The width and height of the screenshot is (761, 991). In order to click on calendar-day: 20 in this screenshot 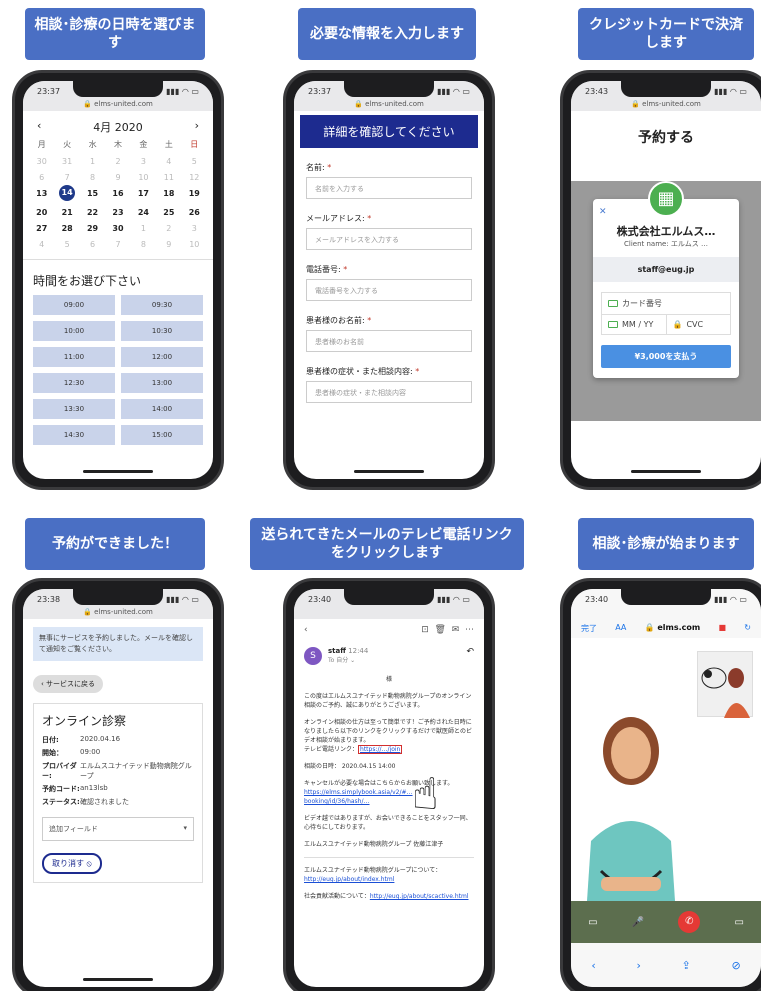, I will do `click(41, 212)`.